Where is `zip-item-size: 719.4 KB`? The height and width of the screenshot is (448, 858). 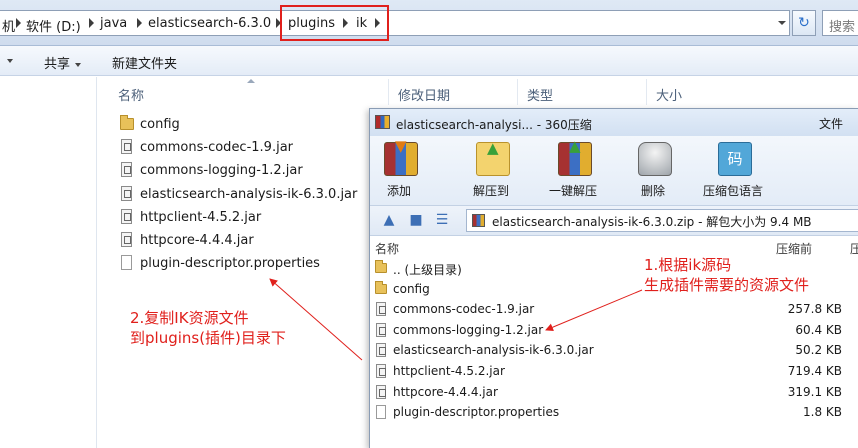
zip-item-size: 719.4 KB is located at coordinates (814, 370).